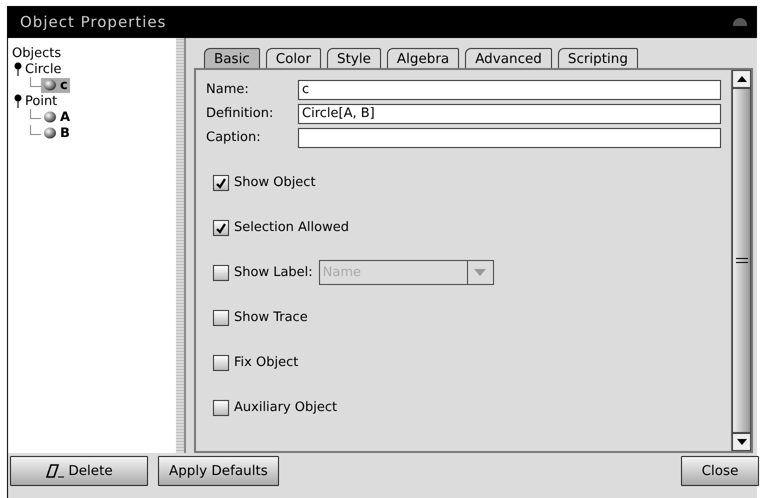 The height and width of the screenshot is (498, 763). Describe the element at coordinates (509, 90) in the screenshot. I see `input-field: c` at that location.